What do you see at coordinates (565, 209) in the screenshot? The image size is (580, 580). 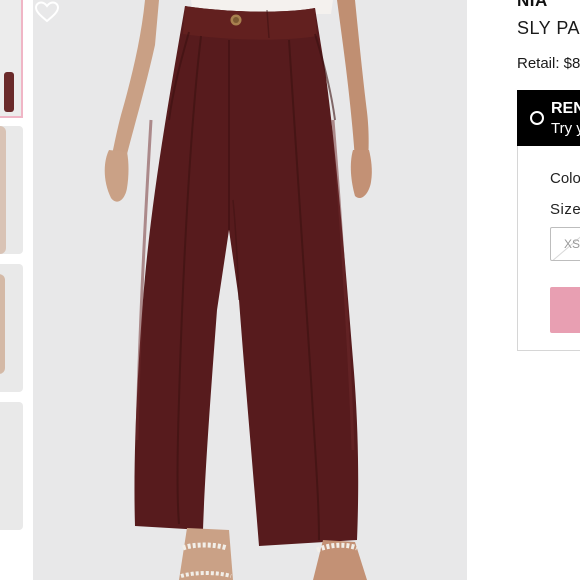 I see `size-label: Size` at bounding box center [565, 209].